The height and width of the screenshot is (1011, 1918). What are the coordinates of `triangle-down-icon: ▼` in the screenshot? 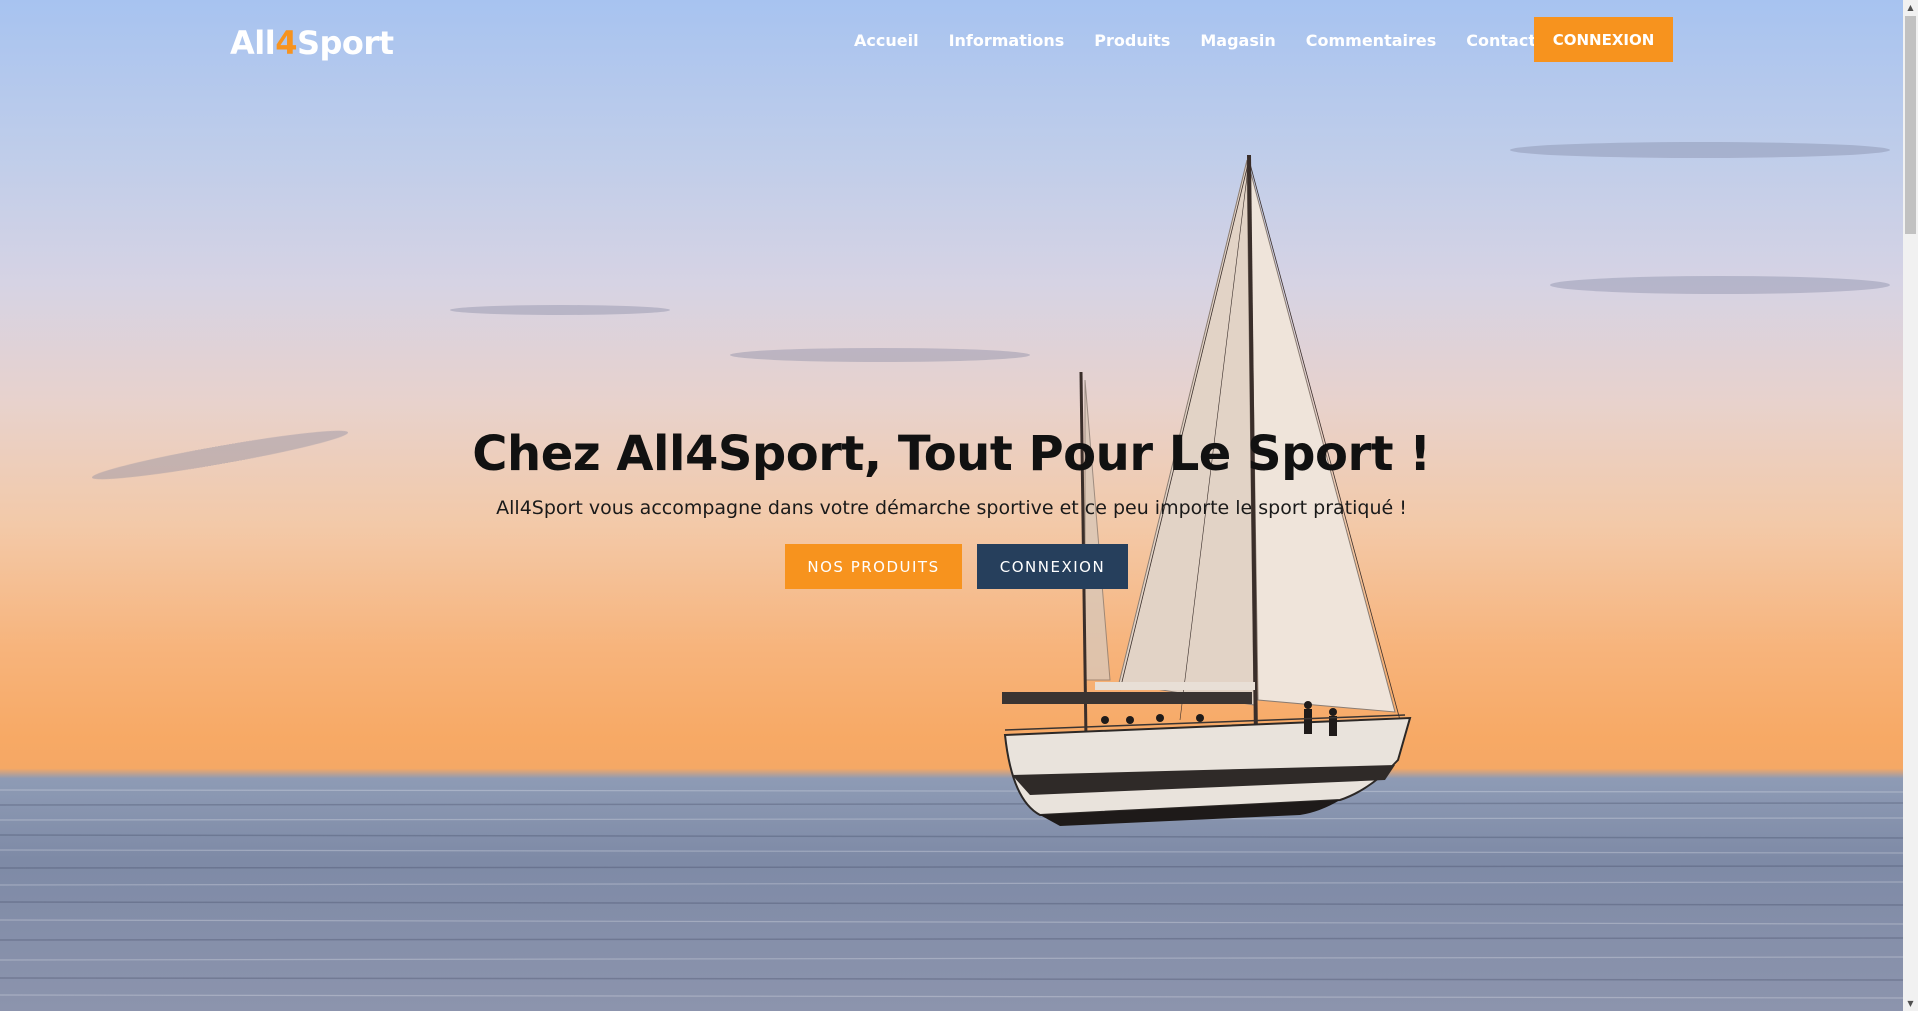 It's located at (1910, 1003).